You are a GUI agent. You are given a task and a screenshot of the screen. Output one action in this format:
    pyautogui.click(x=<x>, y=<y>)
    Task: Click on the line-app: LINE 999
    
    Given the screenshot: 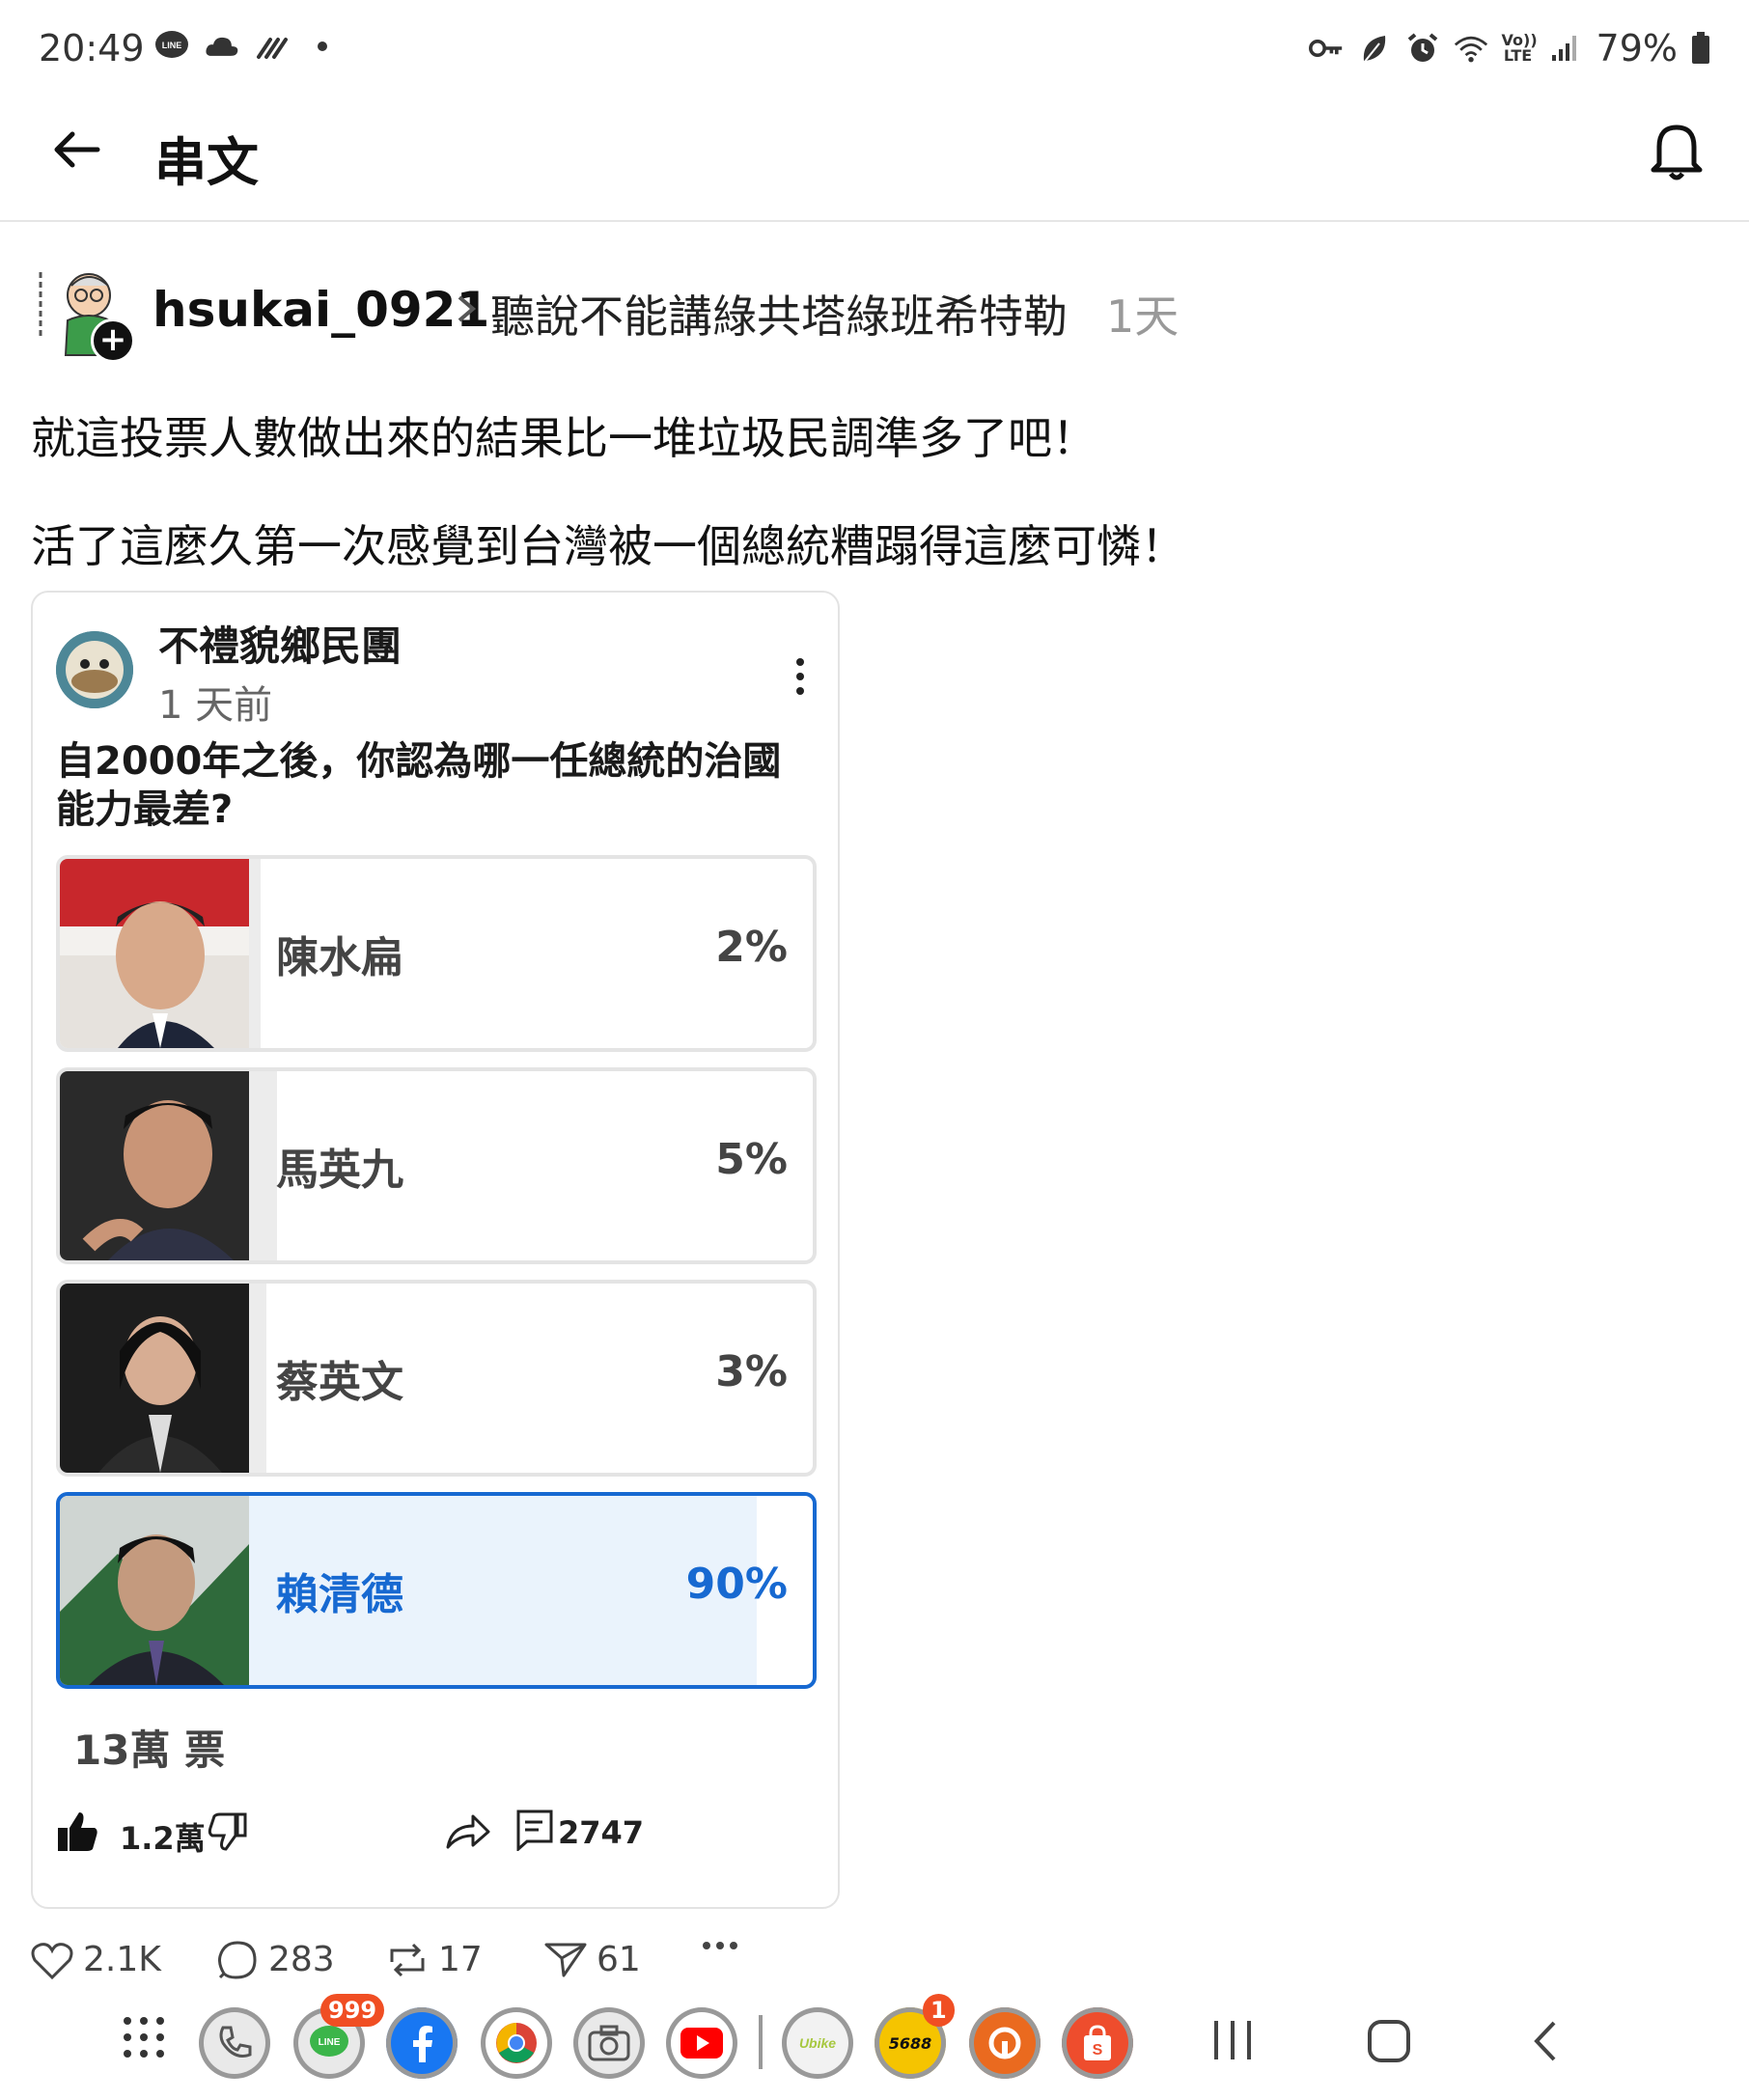 What is the action you would take?
    pyautogui.click(x=339, y=2036)
    